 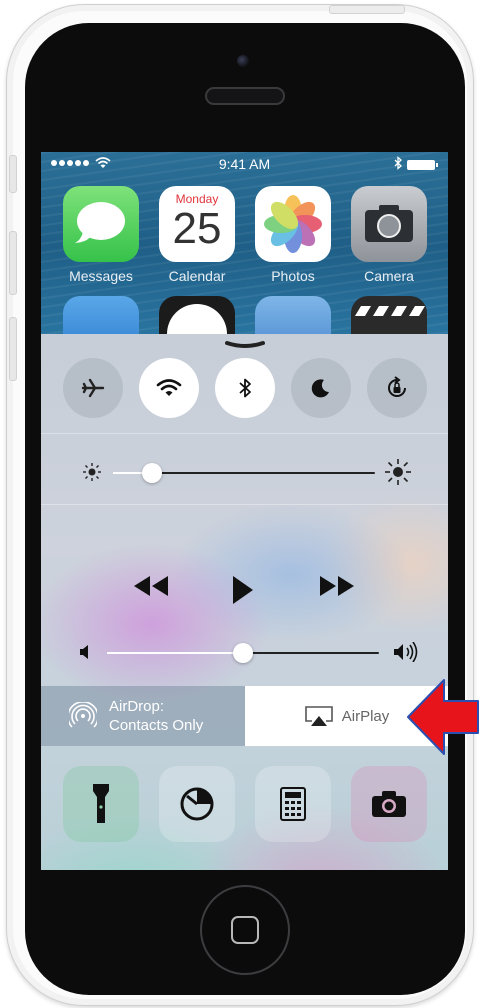 I want to click on volume-slider, so click(x=243, y=653).